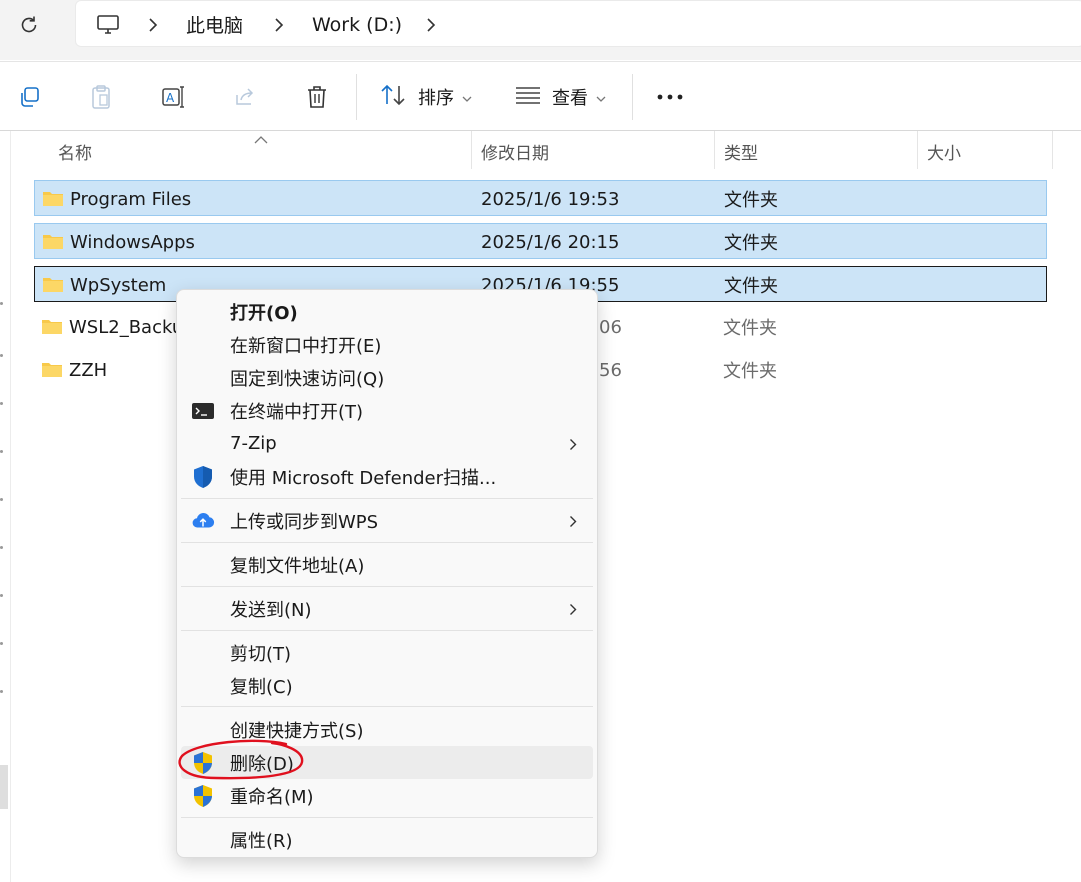 Image resolution: width=1081 pixels, height=882 pixels. What do you see at coordinates (387, 652) in the screenshot?
I see `menu-item-cut: 剪切(T)` at bounding box center [387, 652].